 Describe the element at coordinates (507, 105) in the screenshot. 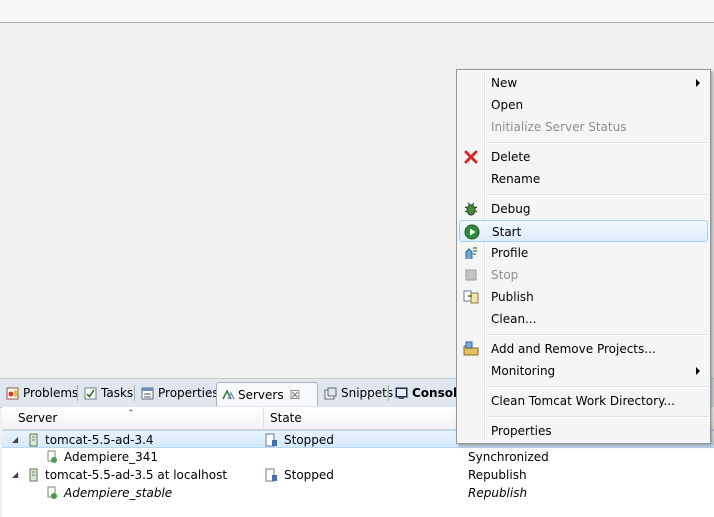

I see `menu-item-label: Open` at that location.